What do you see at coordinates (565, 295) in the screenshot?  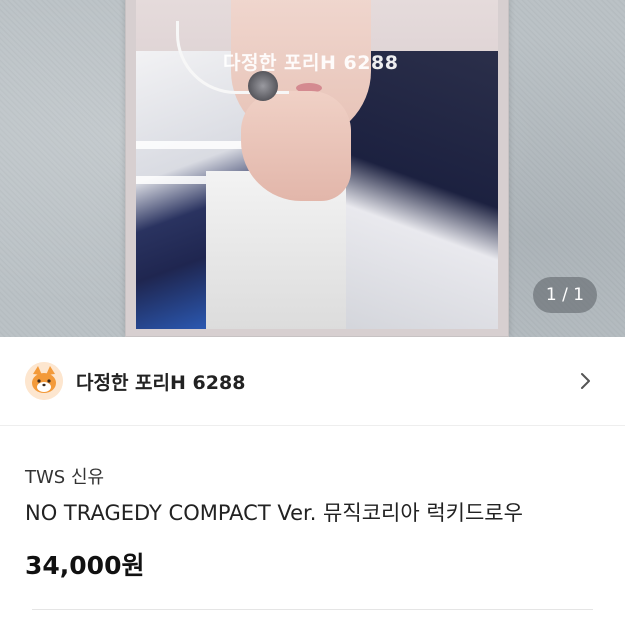 I see `image-pager: 1 / 1` at bounding box center [565, 295].